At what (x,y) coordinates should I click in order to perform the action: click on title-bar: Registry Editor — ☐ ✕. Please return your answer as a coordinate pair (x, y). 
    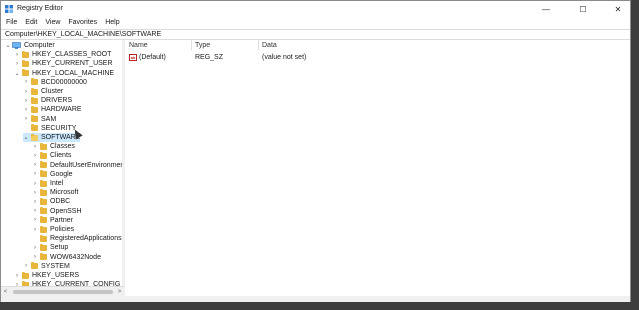
    Looking at the image, I should click on (315, 9).